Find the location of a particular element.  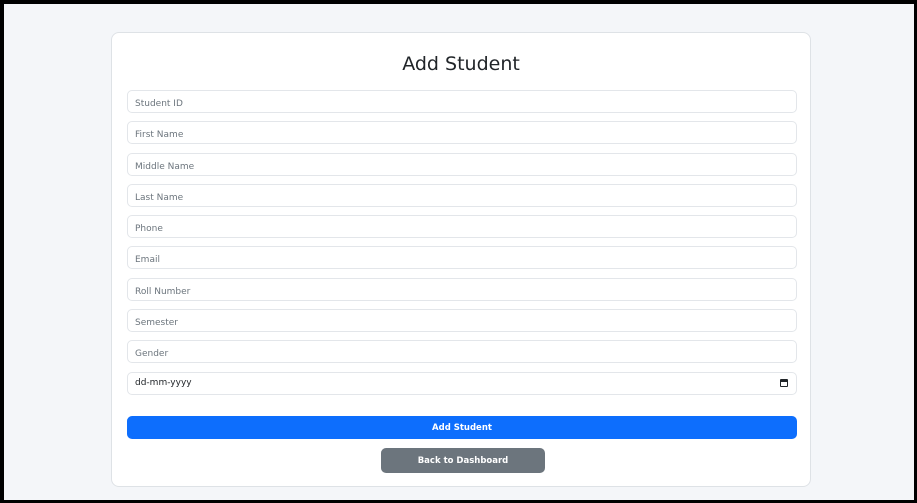

last-name-input is located at coordinates (462, 198).